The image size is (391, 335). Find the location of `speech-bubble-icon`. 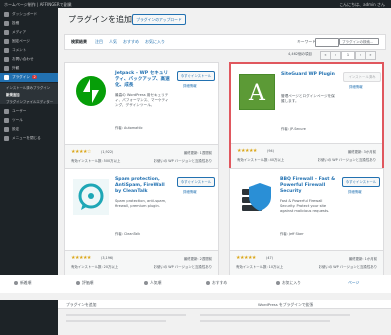

speech-bubble-icon is located at coordinates (91, 197).